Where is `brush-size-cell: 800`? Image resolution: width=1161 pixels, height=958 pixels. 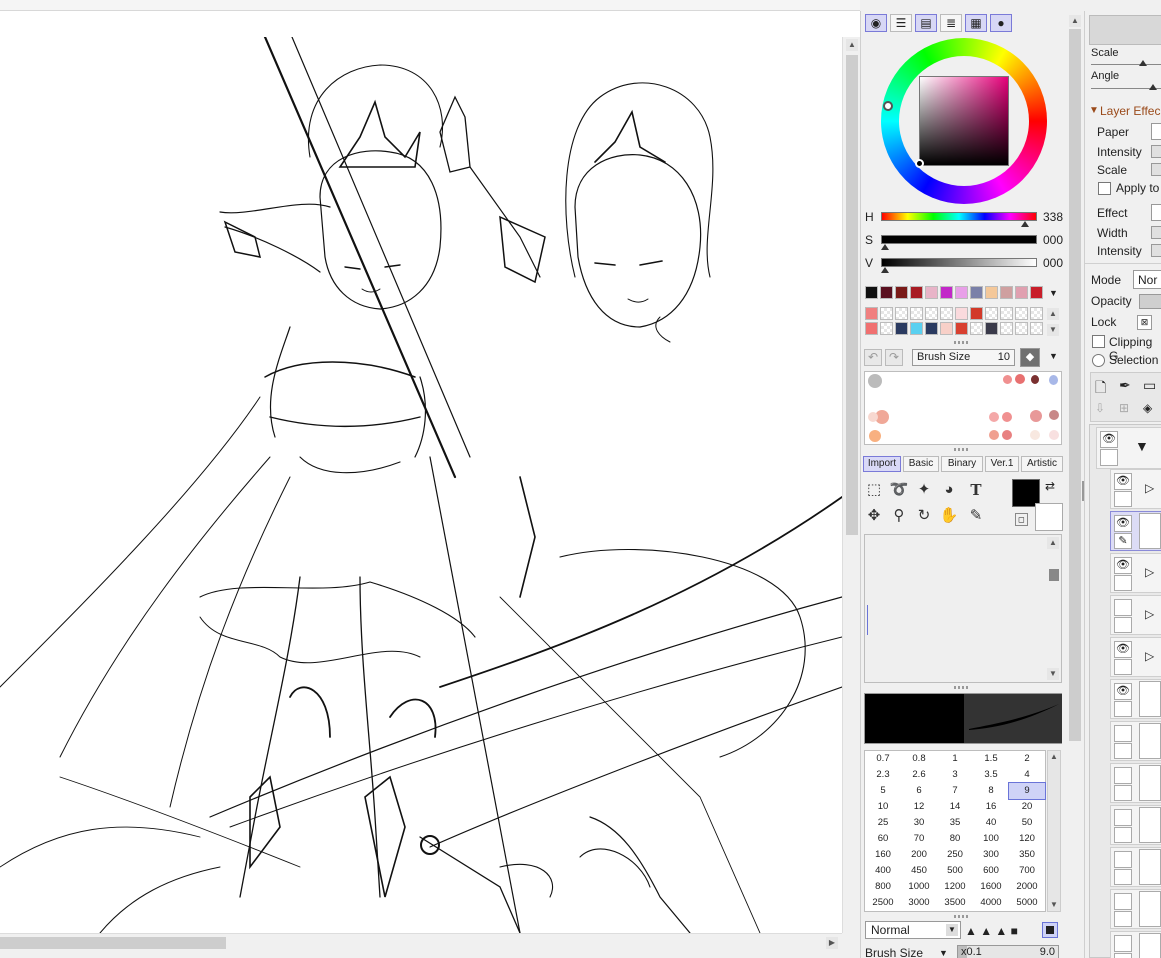
brush-size-cell: 800 is located at coordinates (883, 887).